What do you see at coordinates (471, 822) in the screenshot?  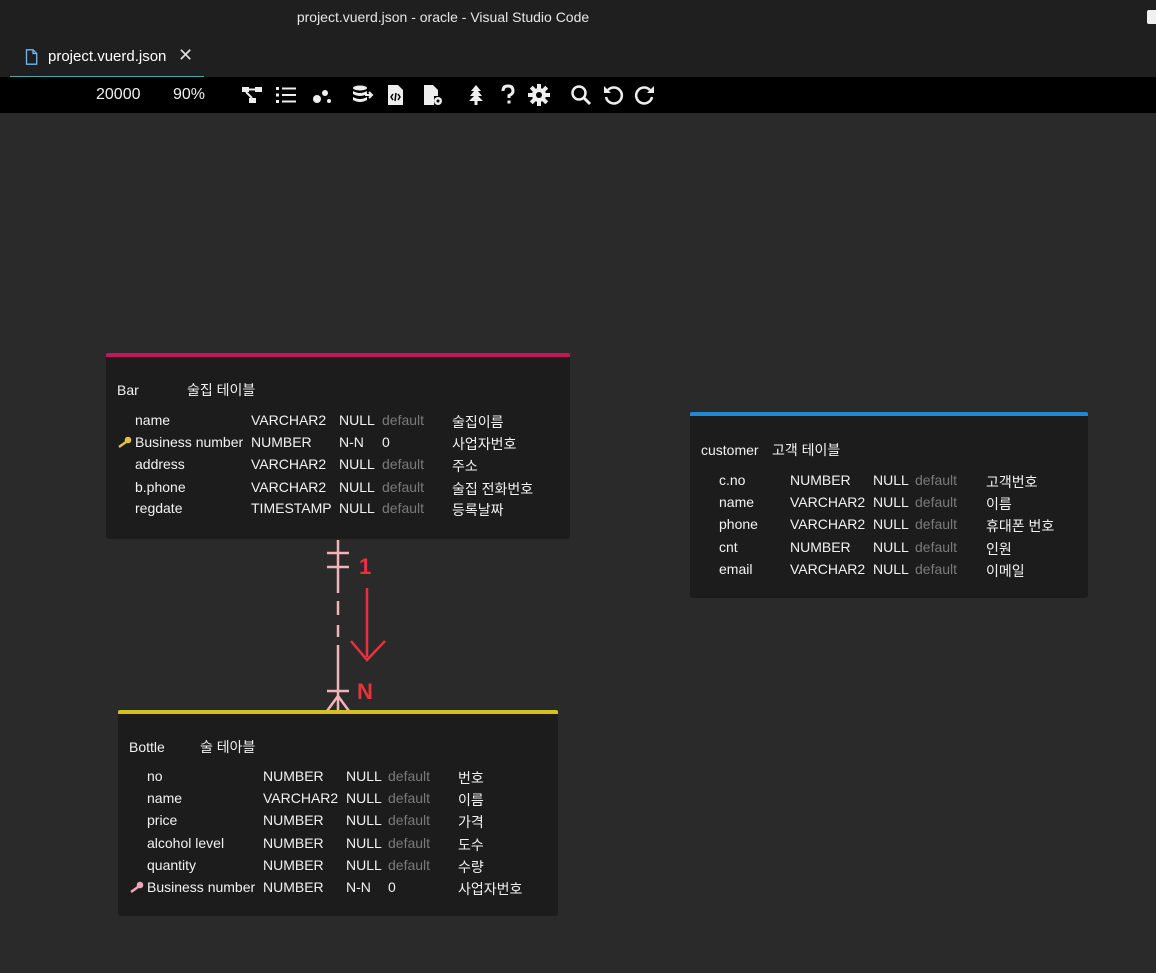 I see `column-comment: 가격` at bounding box center [471, 822].